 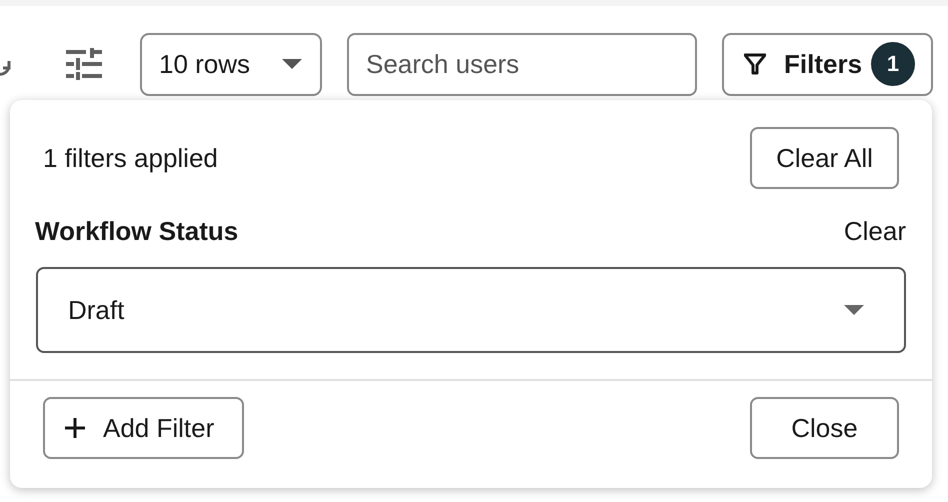 I want to click on add-filter-button: Add Filter, so click(x=143, y=428).